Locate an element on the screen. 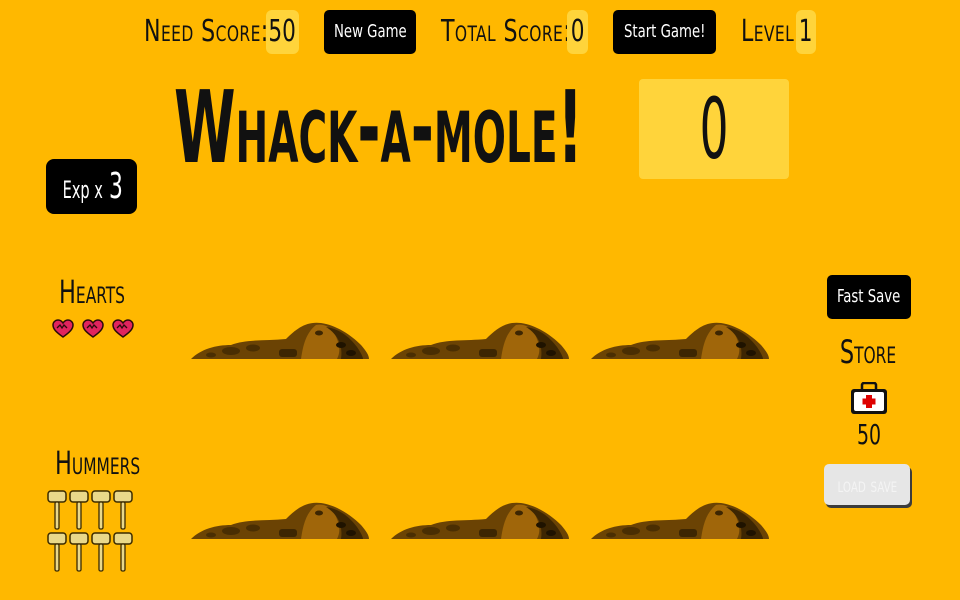 The height and width of the screenshot is (600, 960). medkit-price: 50 is located at coordinates (869, 434).